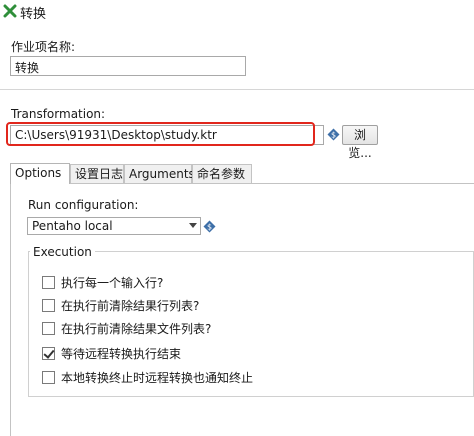  I want to click on run-config-label: Run configuration:, so click(83, 205).